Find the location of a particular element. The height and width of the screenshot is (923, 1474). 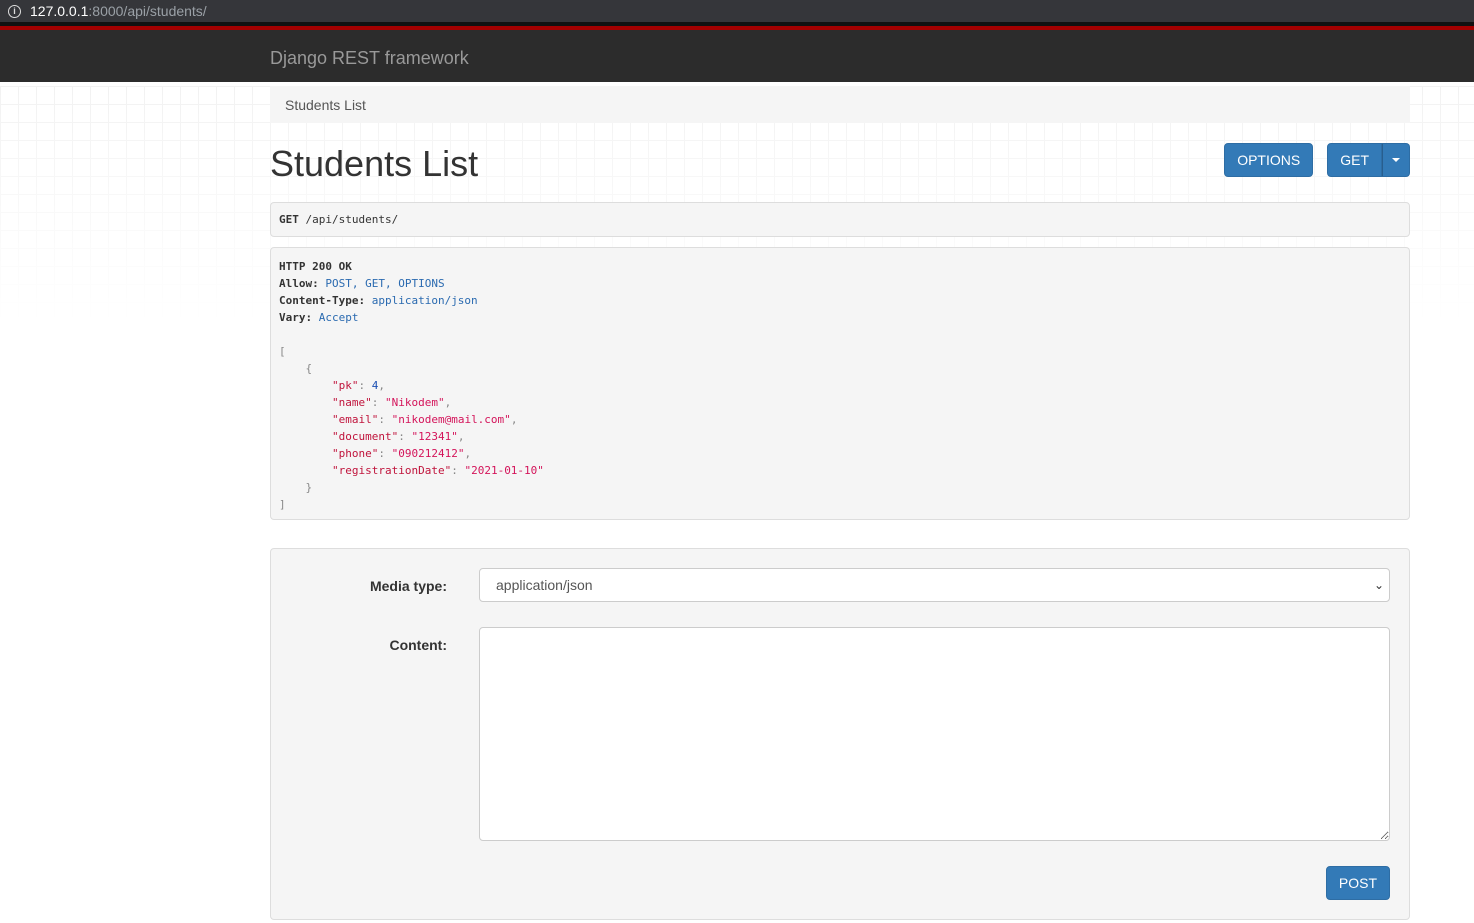

json-field: "email": "nikodem@mail.com", is located at coordinates (424, 419).